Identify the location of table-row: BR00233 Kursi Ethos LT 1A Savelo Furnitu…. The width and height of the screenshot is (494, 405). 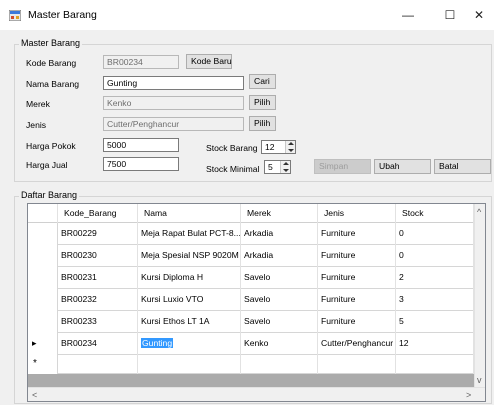
(256, 322).